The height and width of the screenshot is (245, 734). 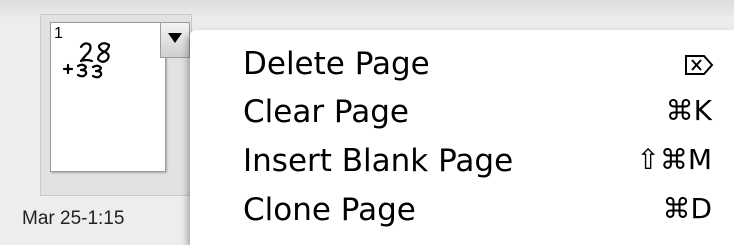 I want to click on menu-item-shortcut: ⇧⌘M, so click(x=674, y=159).